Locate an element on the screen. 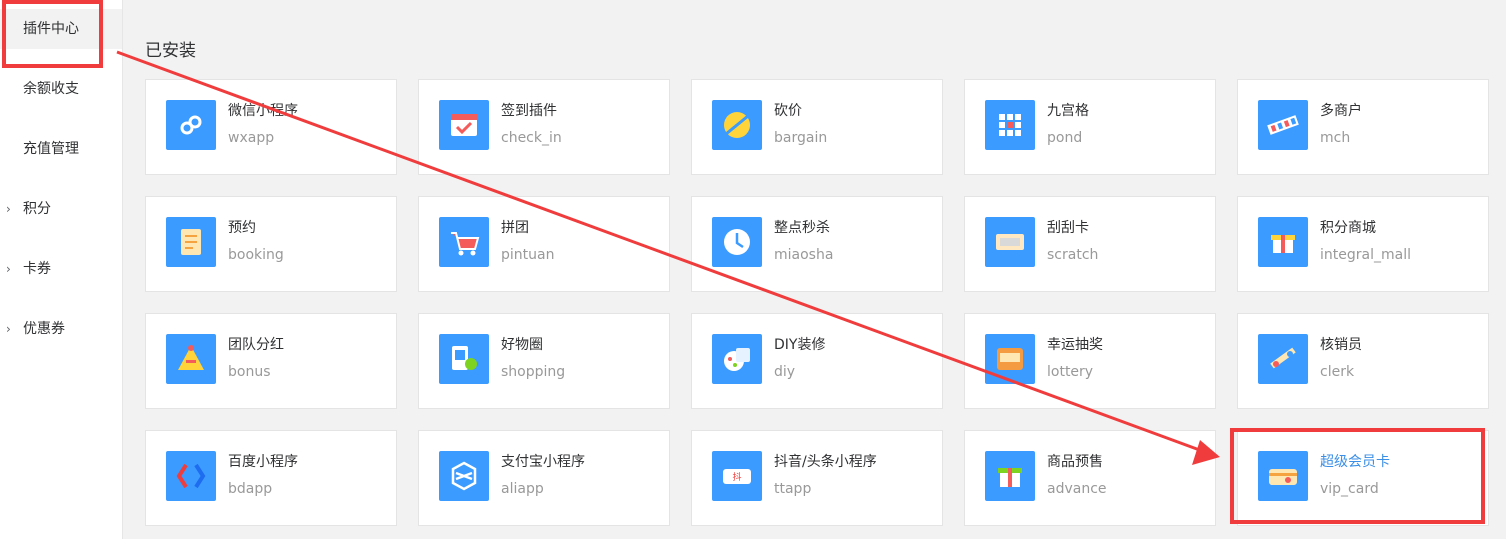  plugin-name: 支付宝小程序 is located at coordinates (543, 462).